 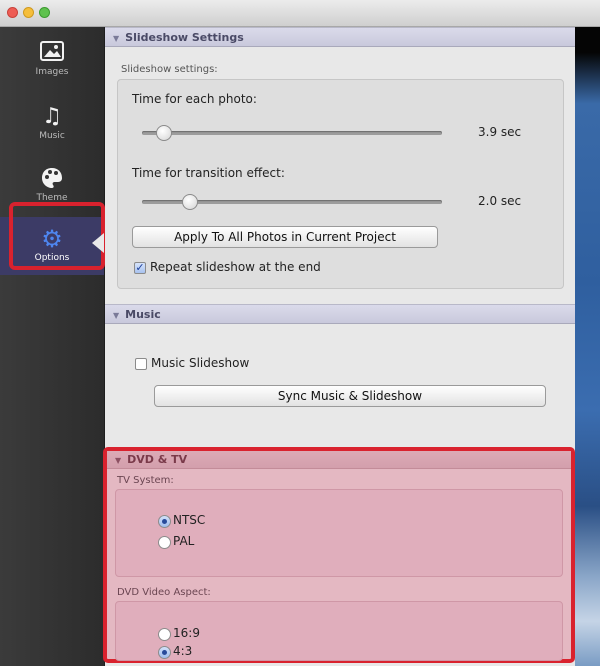 What do you see at coordinates (208, 173) in the screenshot?
I see `transition-time-label: Time for transition effect:` at bounding box center [208, 173].